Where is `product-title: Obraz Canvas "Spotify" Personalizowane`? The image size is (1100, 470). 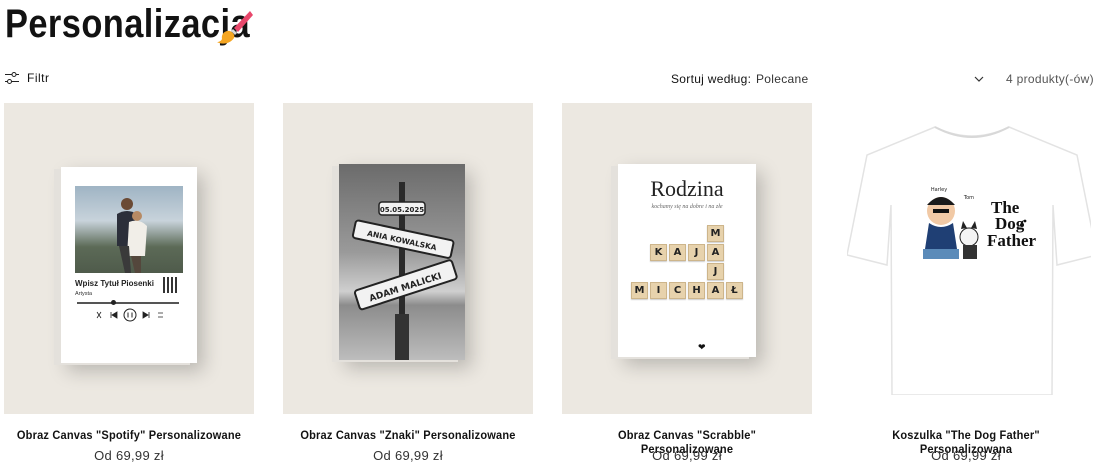
product-title: Obraz Canvas "Spotify" Personalizowane is located at coordinates (129, 435).